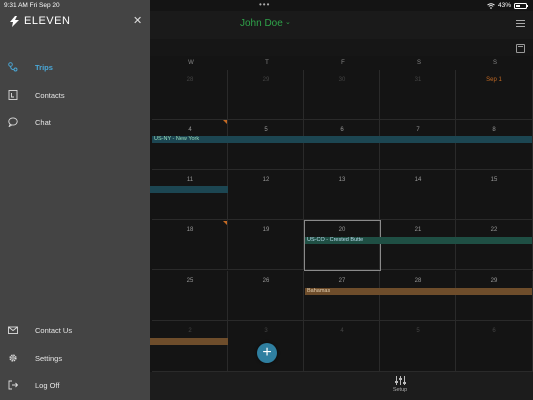 This screenshot has height=400, width=533. I want to click on close-icon: ✕, so click(137, 20).